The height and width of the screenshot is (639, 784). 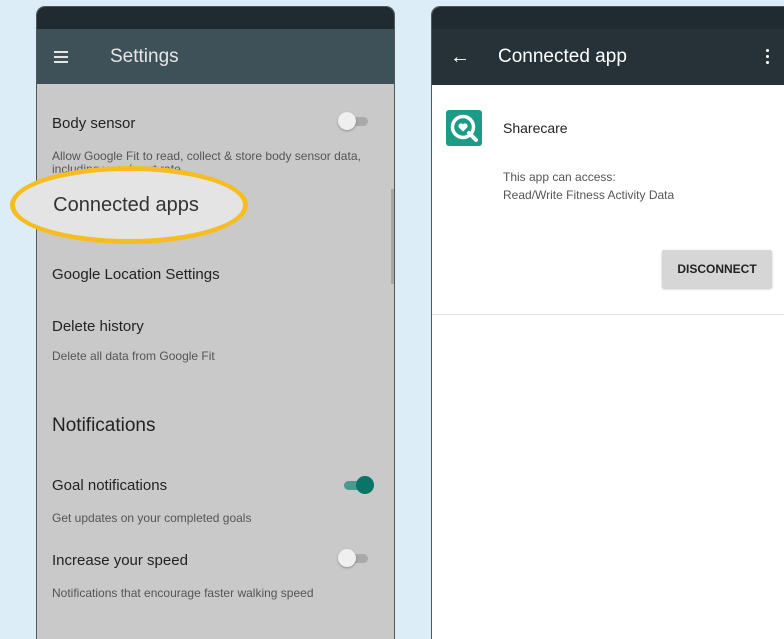 I want to click on connected-app-bar: ← Connected app, so click(x=608, y=57).